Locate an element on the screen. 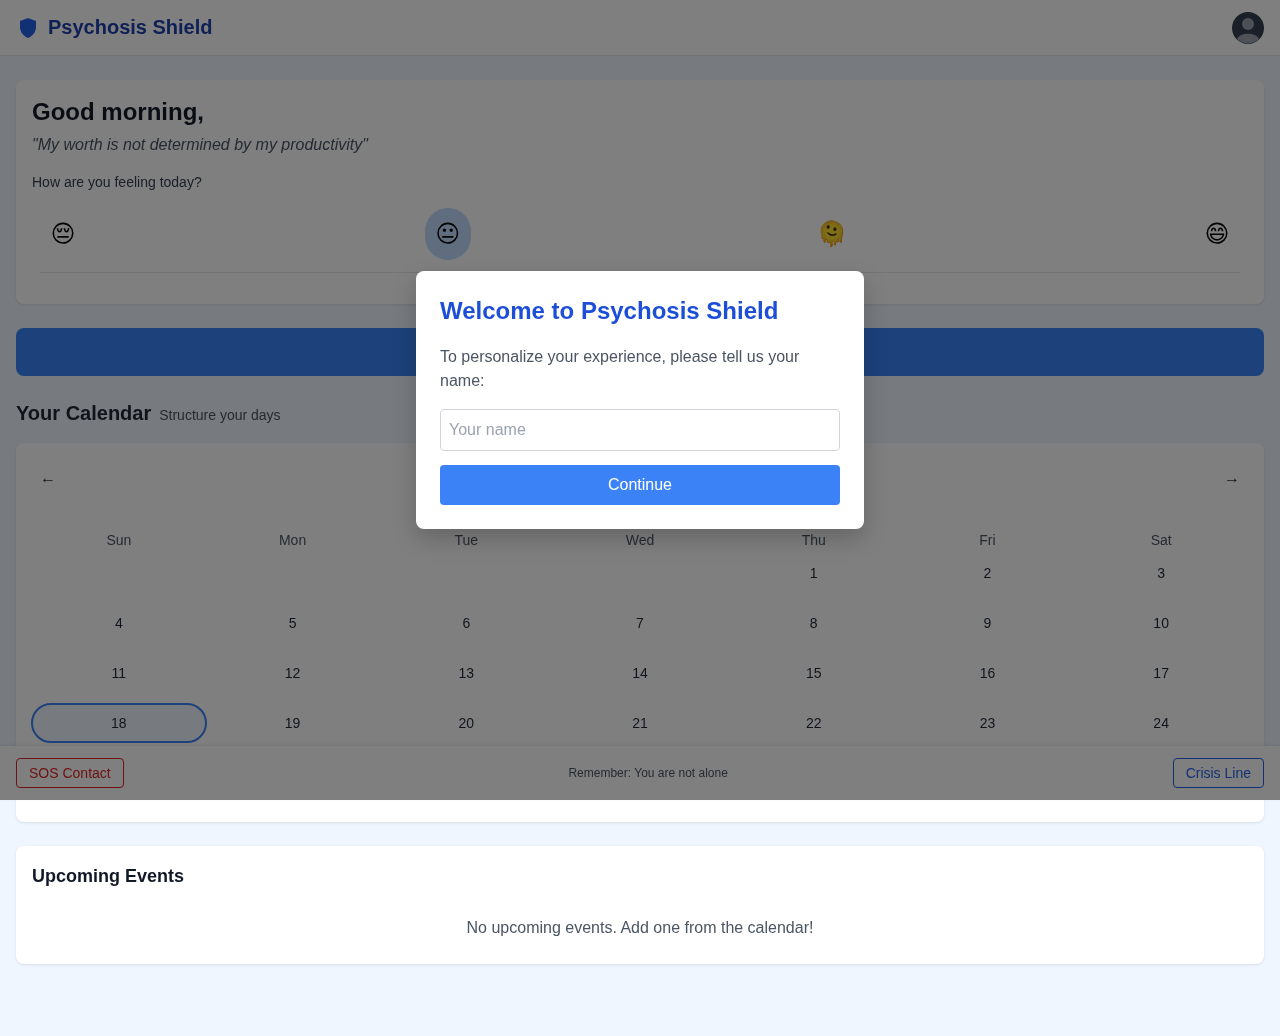 This screenshot has height=1036, width=1280. dialog-title: Welcome to Psychosis Shield is located at coordinates (610, 311).